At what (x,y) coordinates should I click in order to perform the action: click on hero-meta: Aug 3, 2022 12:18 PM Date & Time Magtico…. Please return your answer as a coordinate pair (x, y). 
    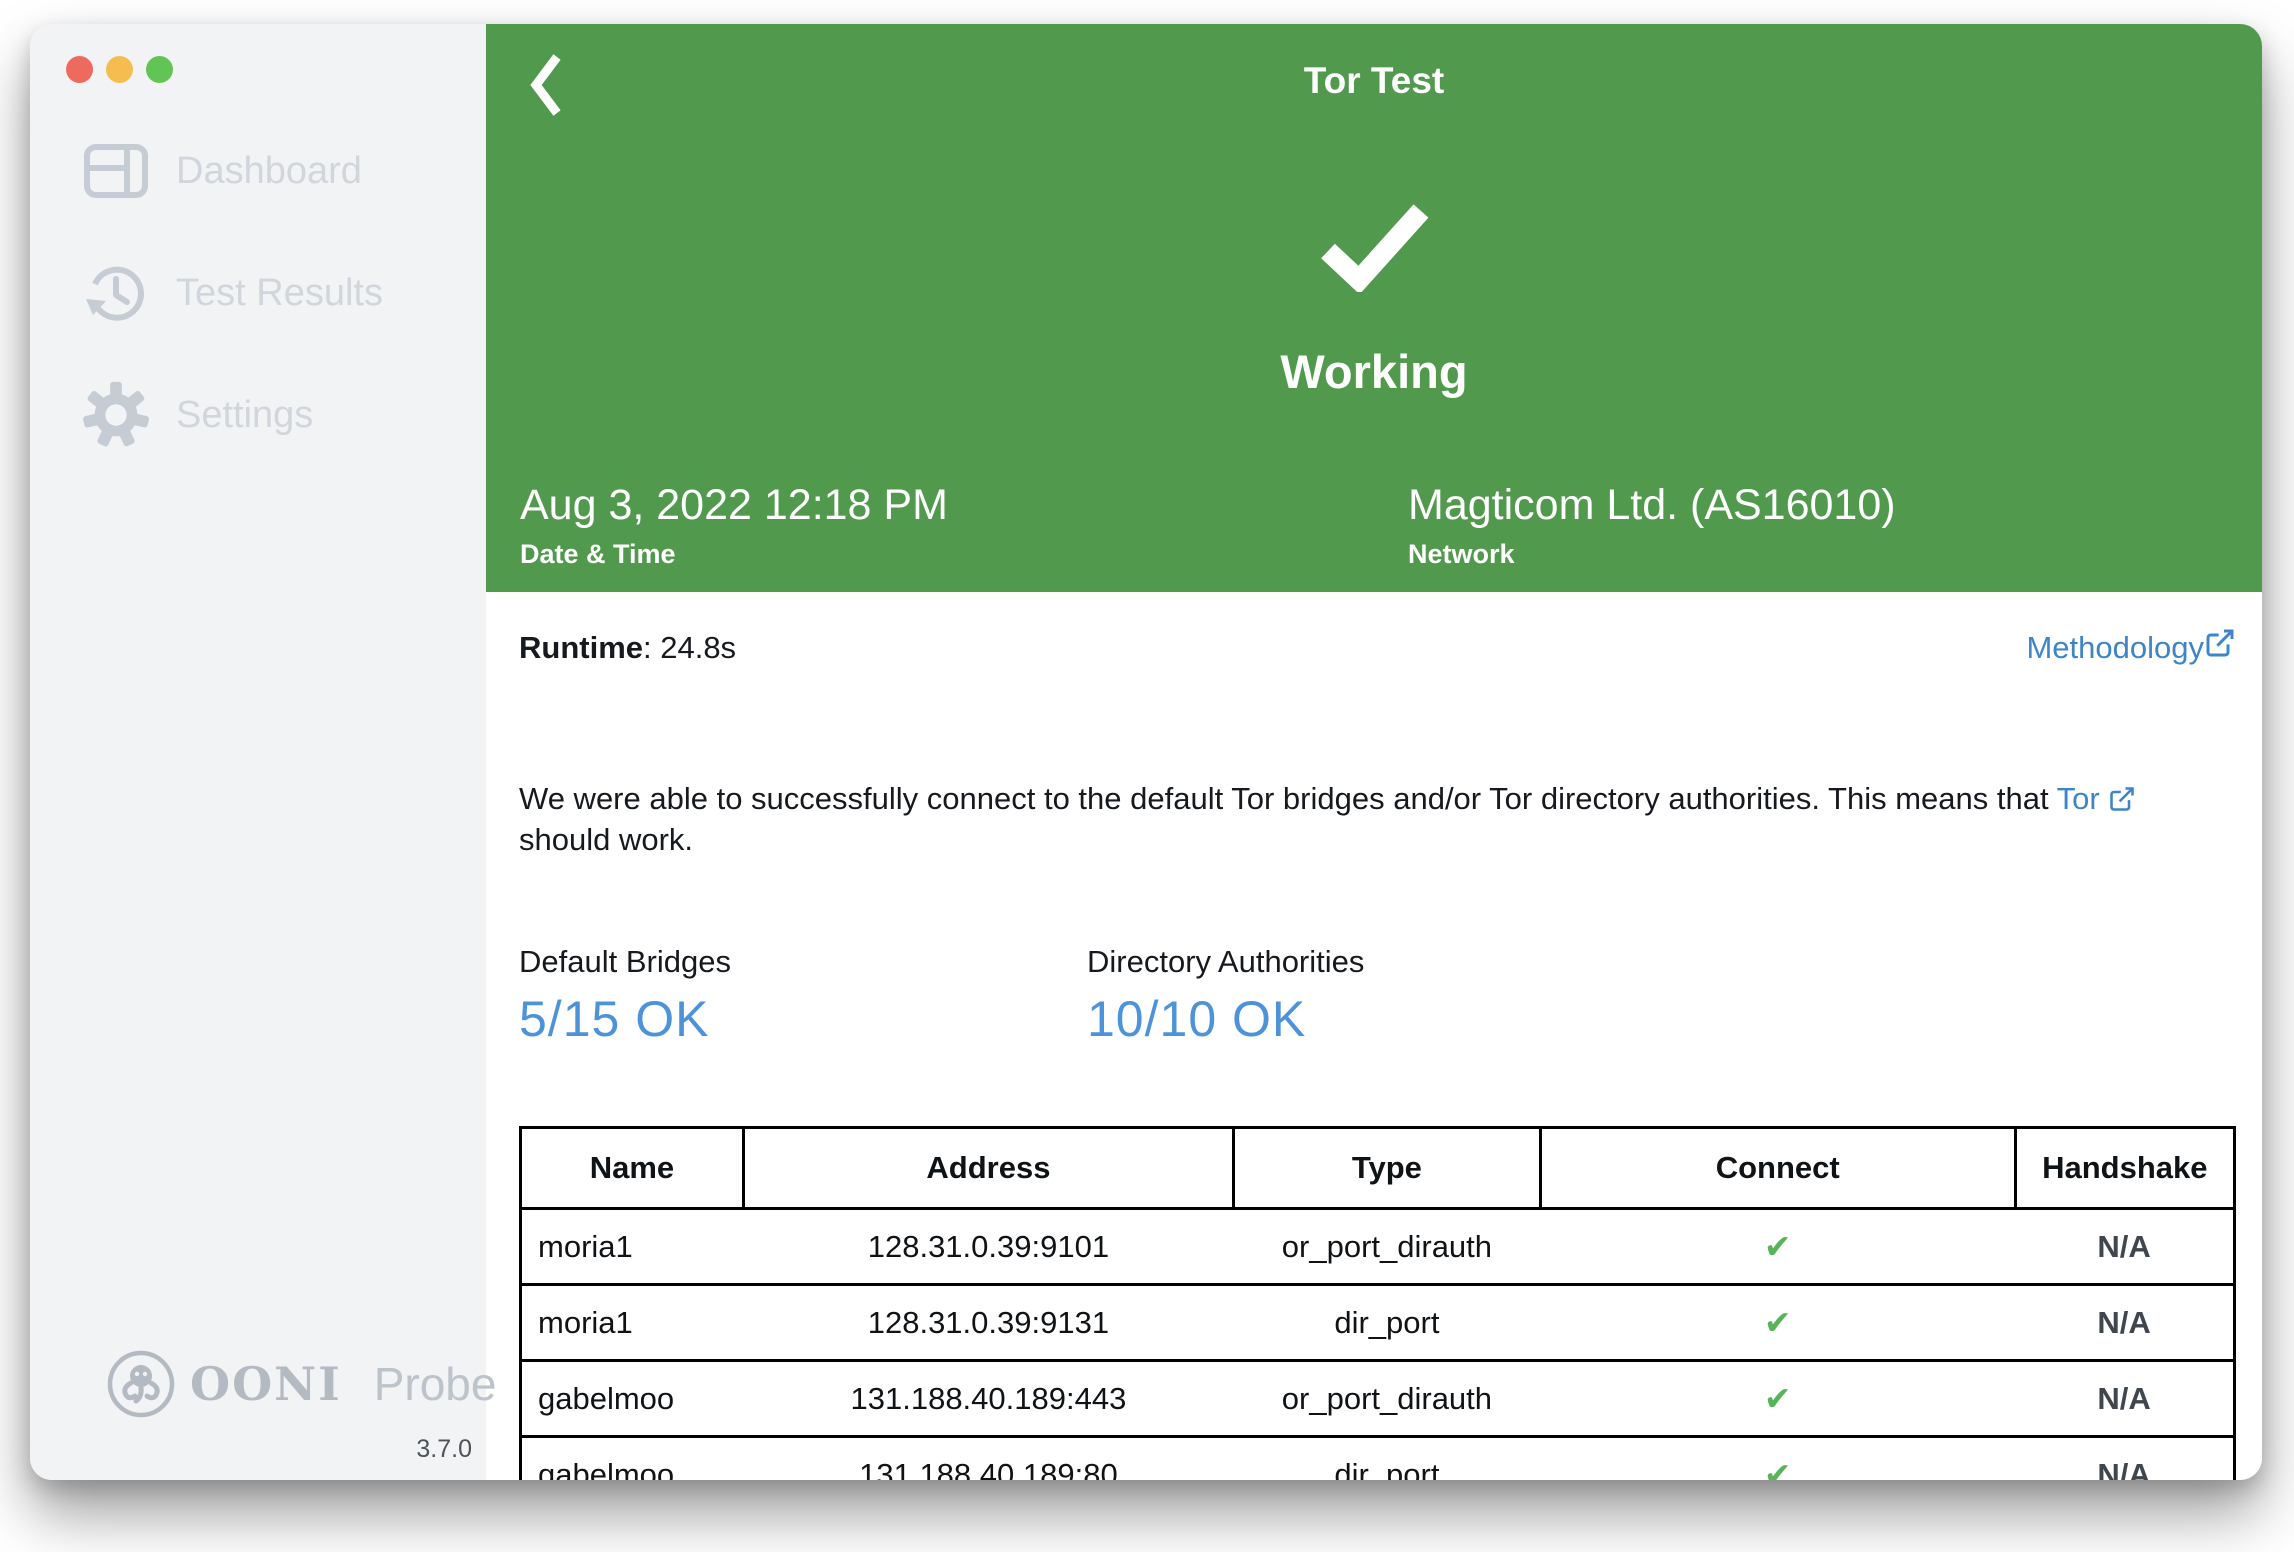
    Looking at the image, I should click on (1374, 525).